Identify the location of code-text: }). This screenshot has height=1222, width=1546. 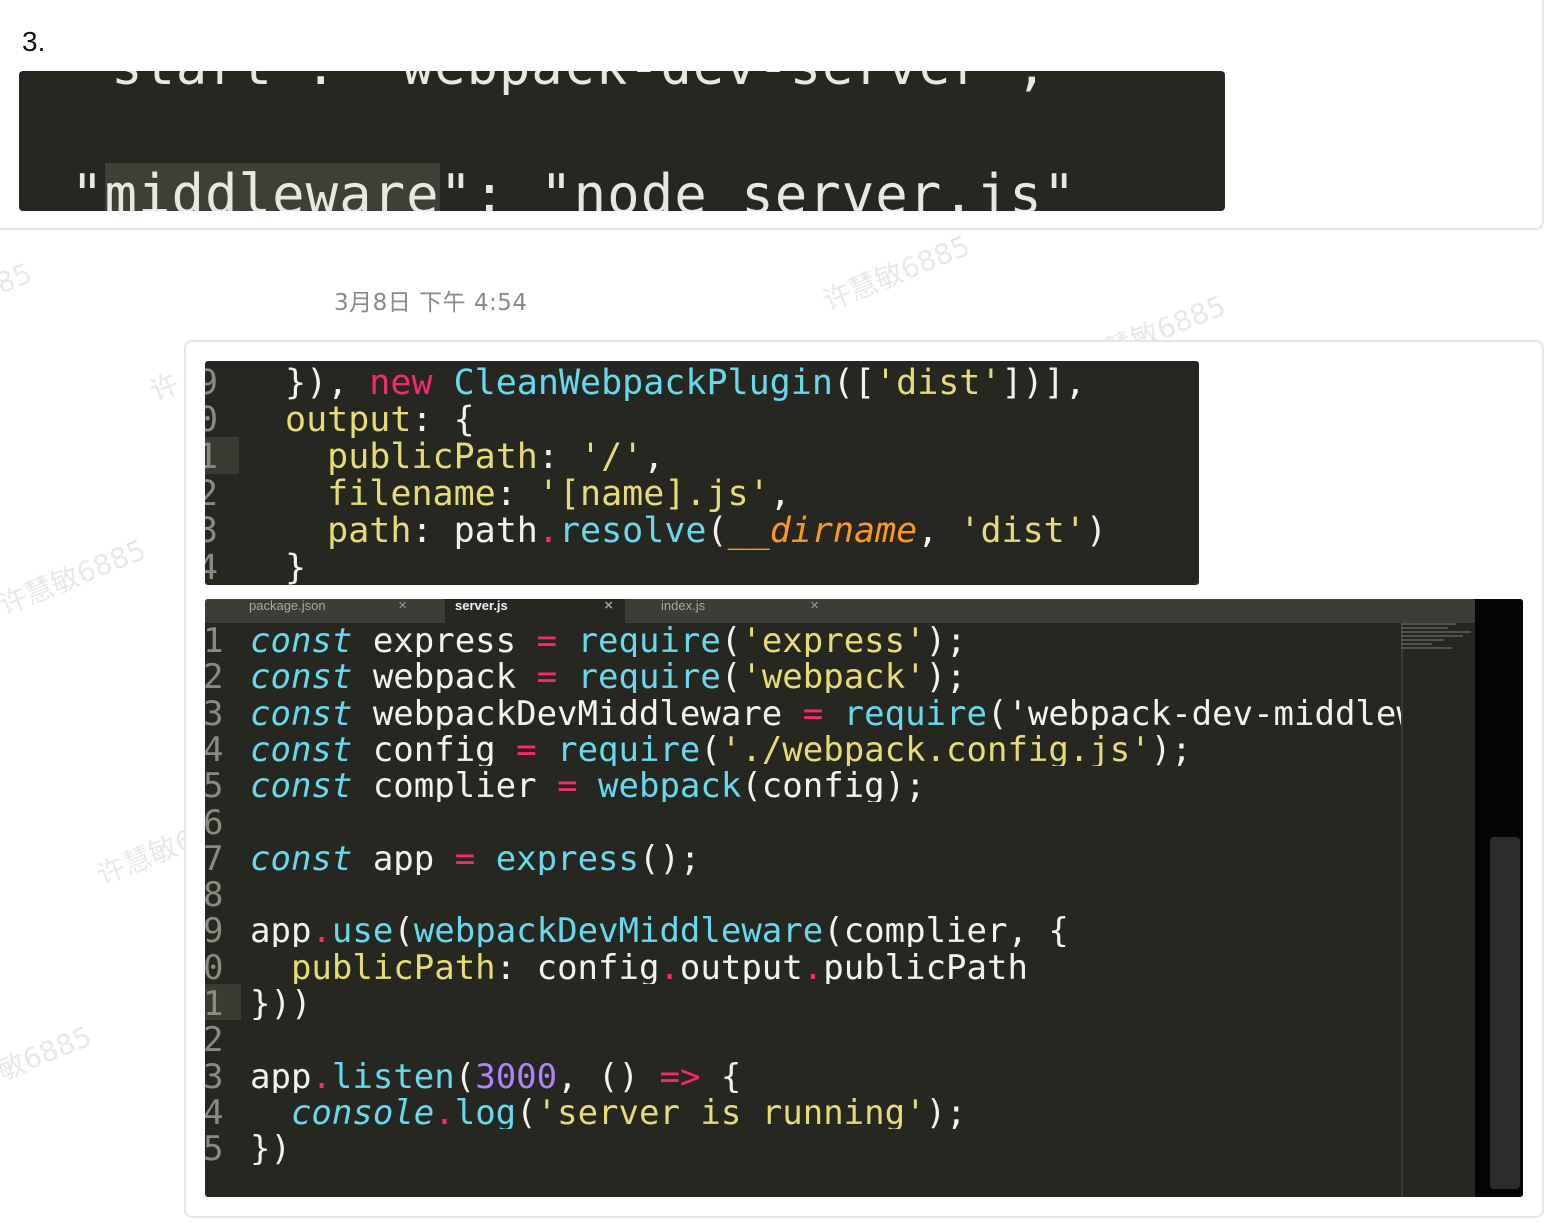
(270, 1147).